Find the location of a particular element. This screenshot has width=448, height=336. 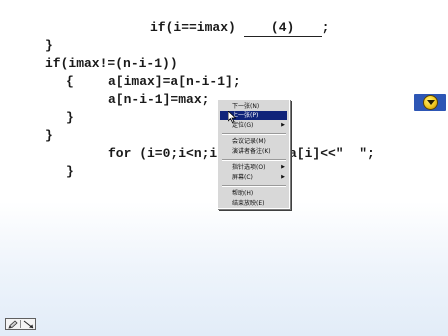

action-button-icon is located at coordinates (430, 102).